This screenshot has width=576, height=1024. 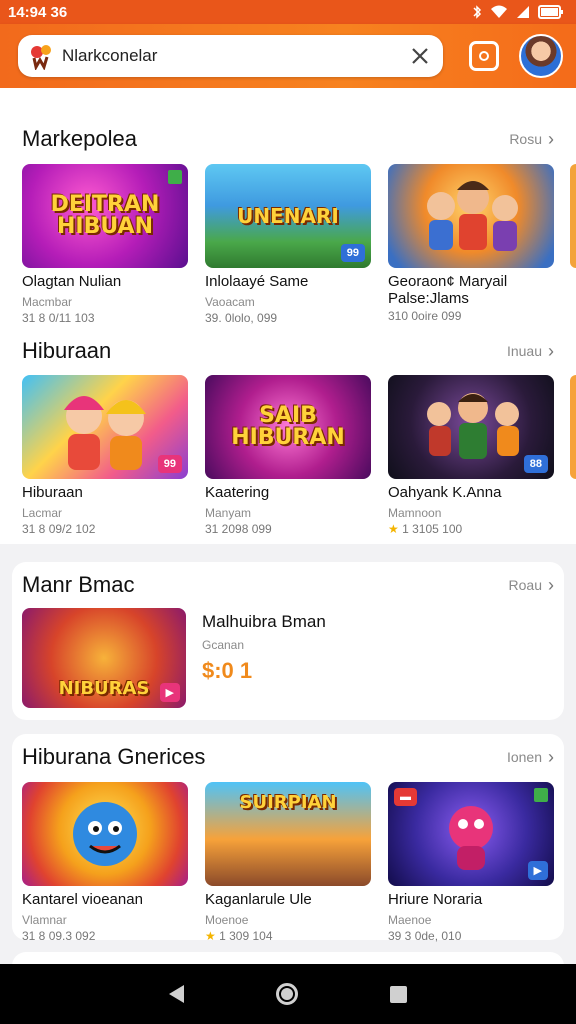 What do you see at coordinates (288, 427) in the screenshot?
I see `game-thumbnail: SAIB HIBURAN` at bounding box center [288, 427].